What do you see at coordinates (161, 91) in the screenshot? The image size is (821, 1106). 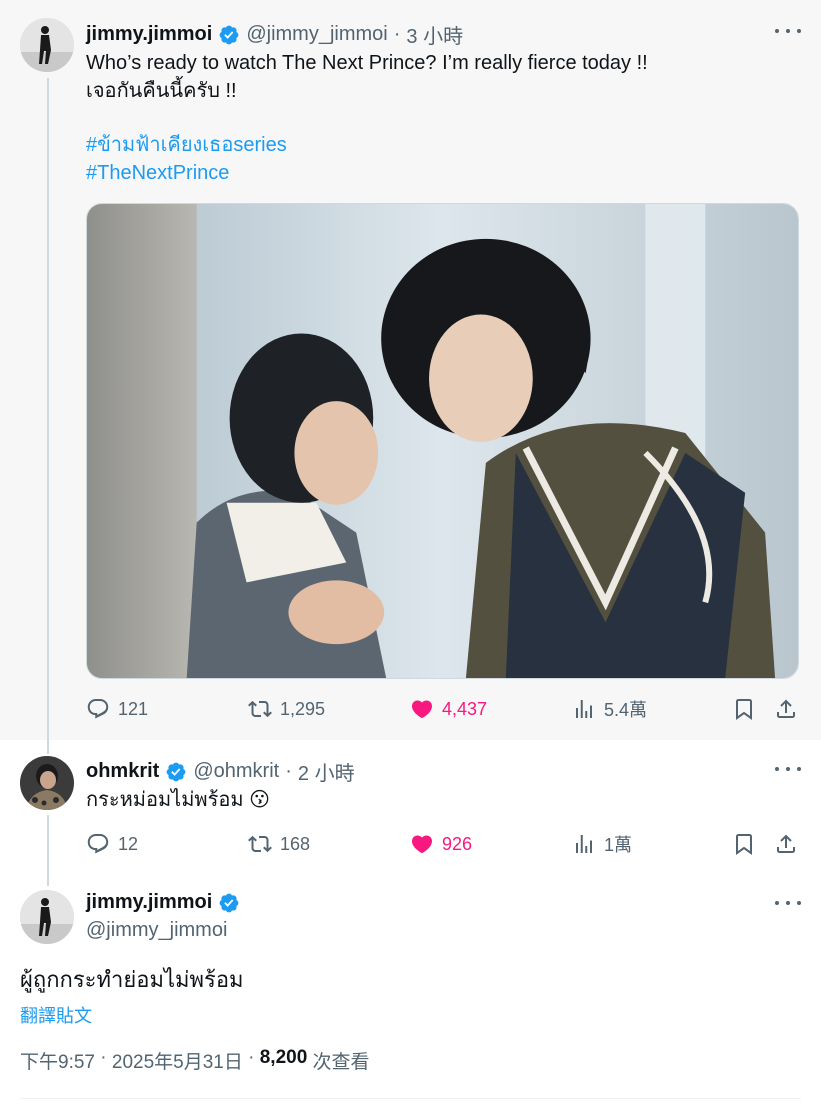 I see `tweet-text-line-2: เจอกันคืนนี้ครับ !!` at bounding box center [161, 91].